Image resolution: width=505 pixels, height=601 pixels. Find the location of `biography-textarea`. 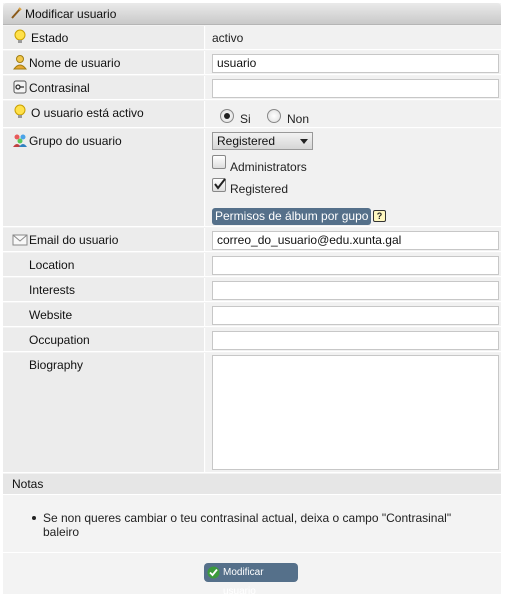

biography-textarea is located at coordinates (355, 412).